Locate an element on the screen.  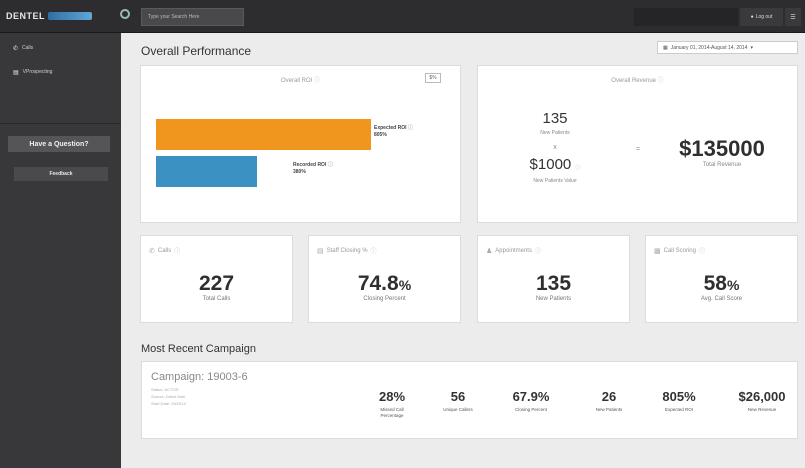
have-a-question-button: Have a Question? is located at coordinates (59, 144).